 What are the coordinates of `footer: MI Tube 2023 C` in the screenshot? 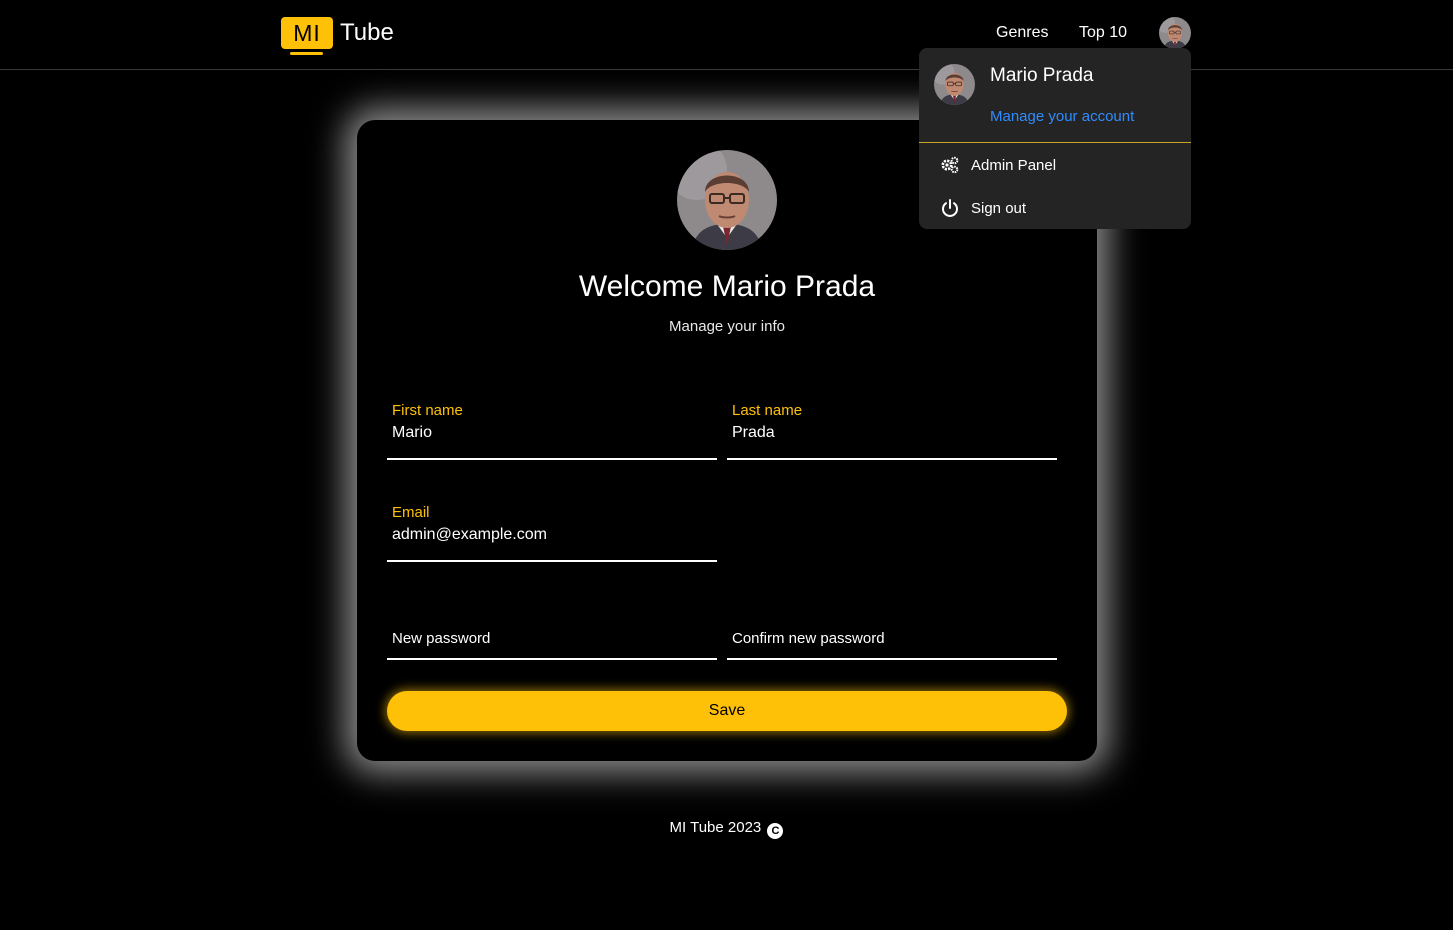 It's located at (726, 829).